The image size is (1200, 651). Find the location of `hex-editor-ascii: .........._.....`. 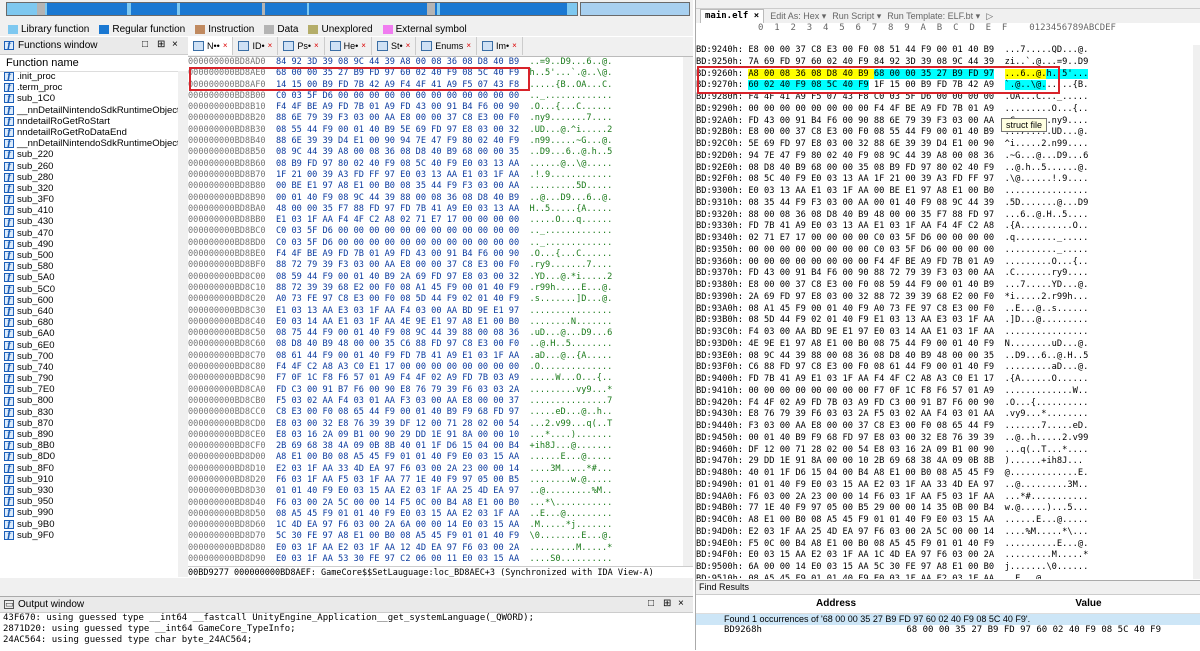

hex-editor-ascii: .........._..... is located at coordinates (1047, 250).